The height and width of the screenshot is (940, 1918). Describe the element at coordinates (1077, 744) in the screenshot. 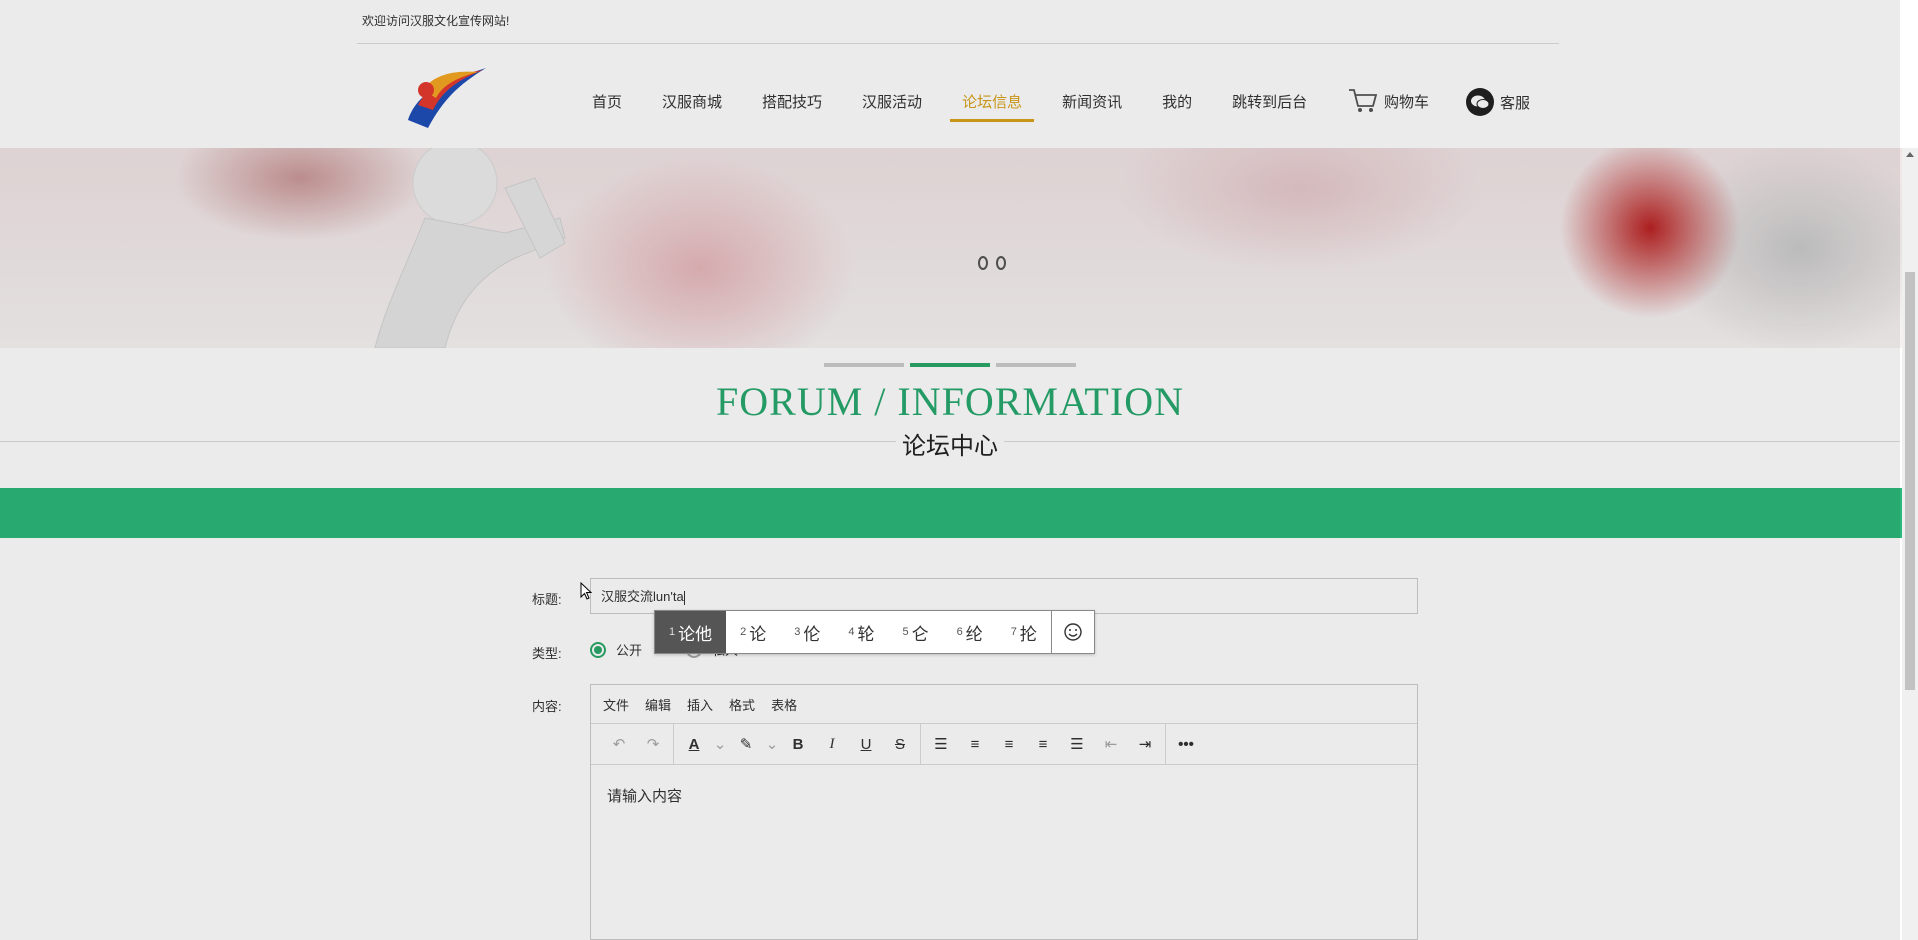

I see `align-justify-icon: ☰` at that location.